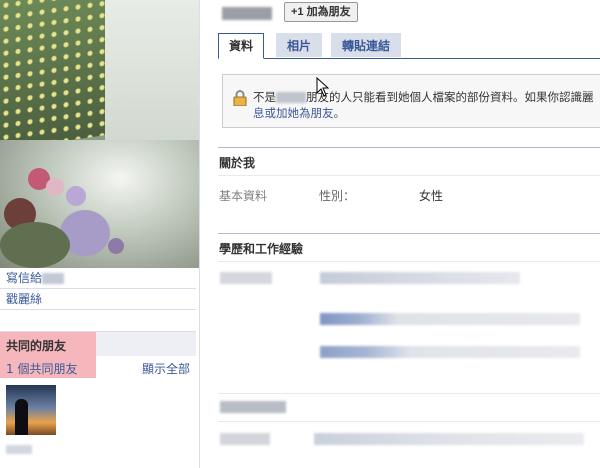  What do you see at coordinates (409, 147) in the screenshot?
I see `about-section-rule` at bounding box center [409, 147].